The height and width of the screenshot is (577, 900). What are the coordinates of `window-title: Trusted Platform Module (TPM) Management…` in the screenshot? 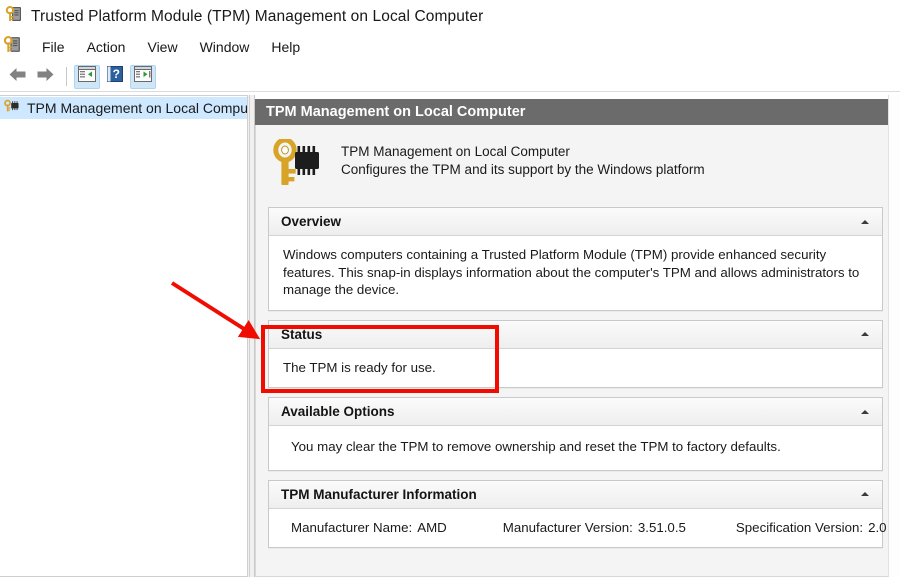 It's located at (257, 16).